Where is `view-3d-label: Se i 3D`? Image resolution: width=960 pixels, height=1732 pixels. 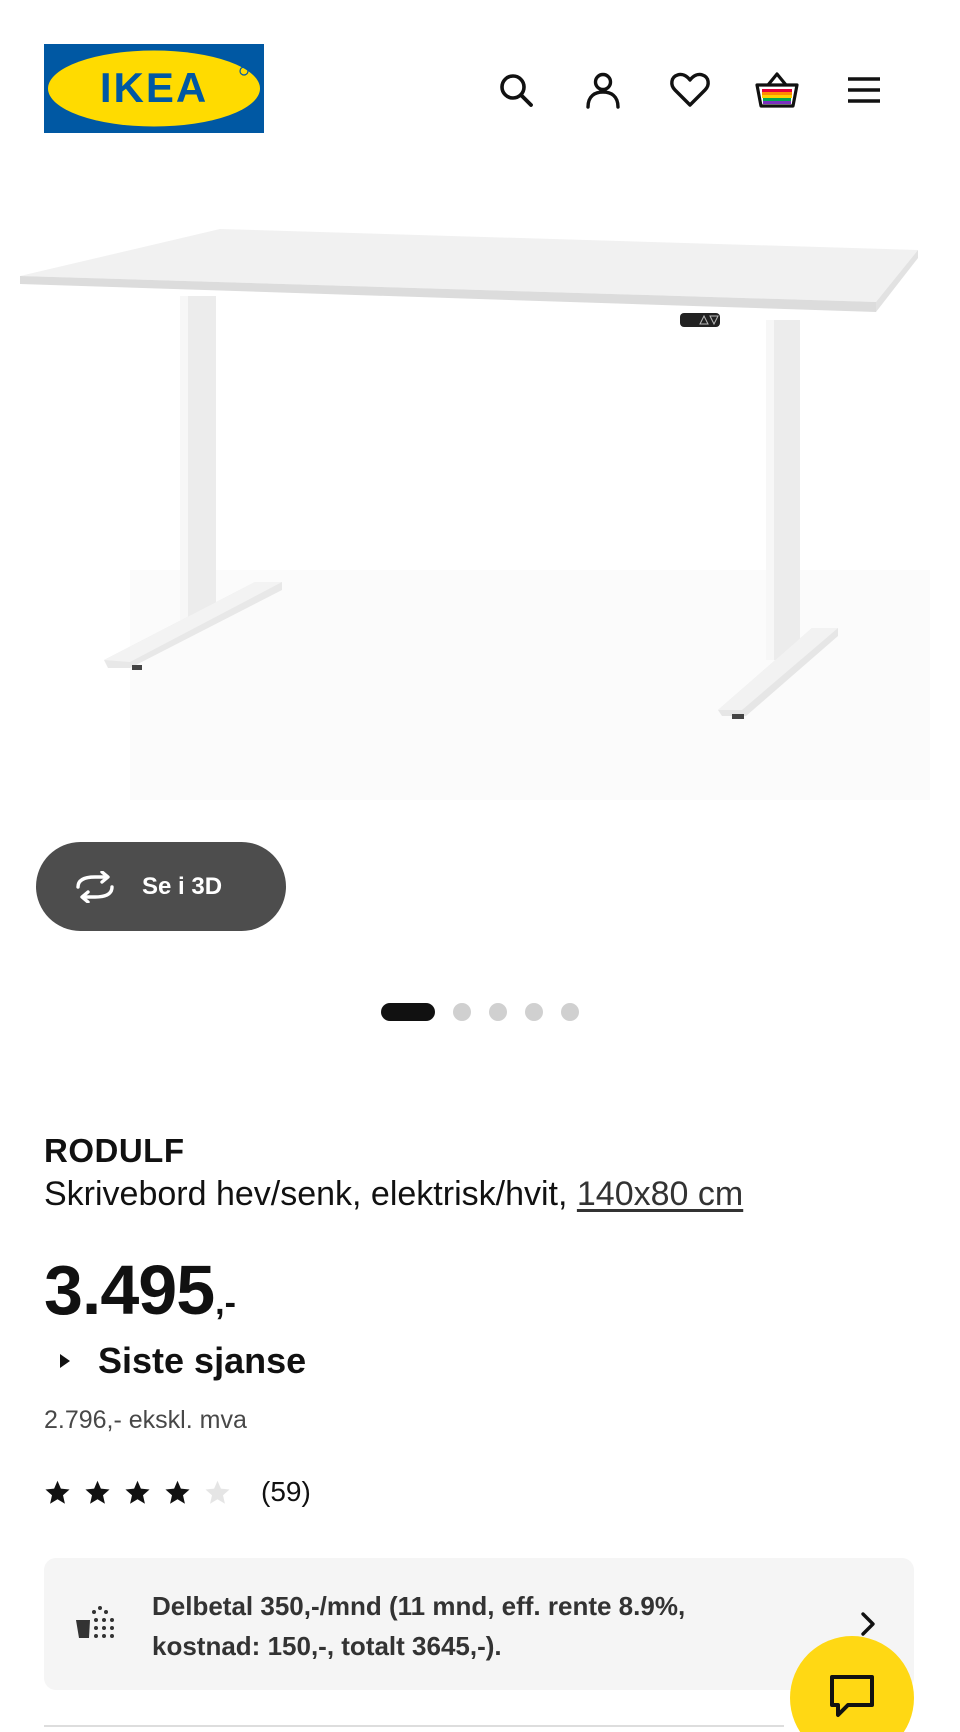 view-3d-label: Se i 3D is located at coordinates (182, 886).